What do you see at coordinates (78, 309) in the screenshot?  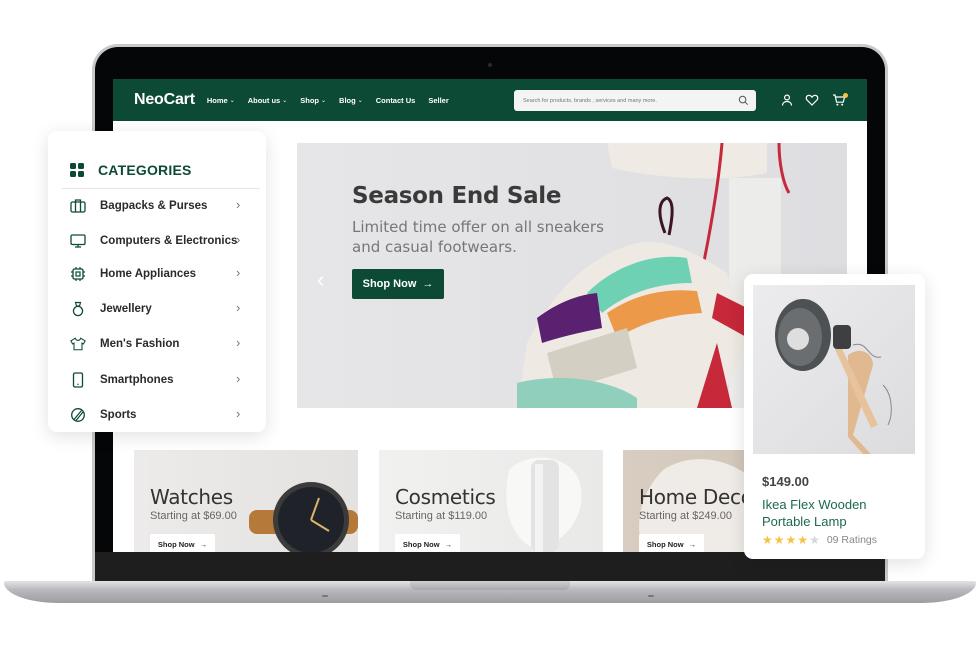 I see `ring-icon` at bounding box center [78, 309].